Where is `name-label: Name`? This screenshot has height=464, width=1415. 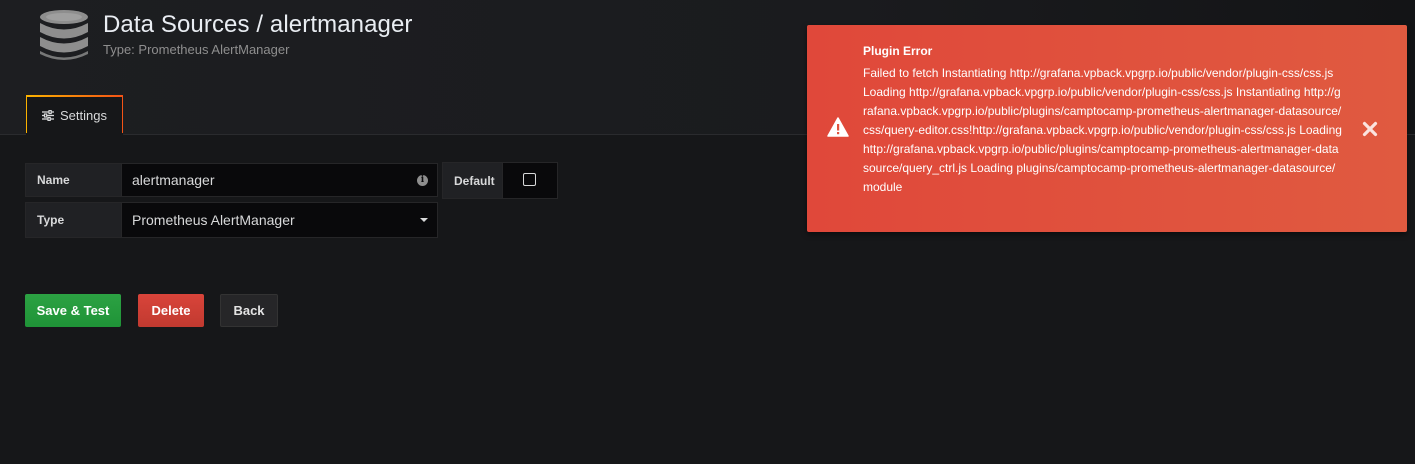
name-label: Name is located at coordinates (73, 180).